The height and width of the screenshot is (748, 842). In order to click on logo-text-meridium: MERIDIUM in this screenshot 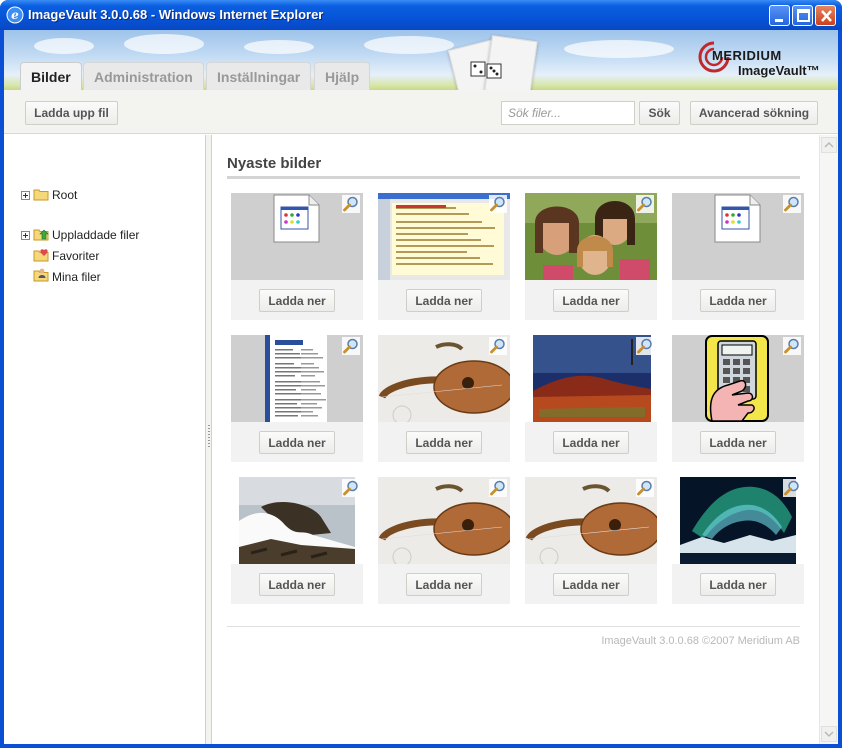, I will do `click(747, 55)`.